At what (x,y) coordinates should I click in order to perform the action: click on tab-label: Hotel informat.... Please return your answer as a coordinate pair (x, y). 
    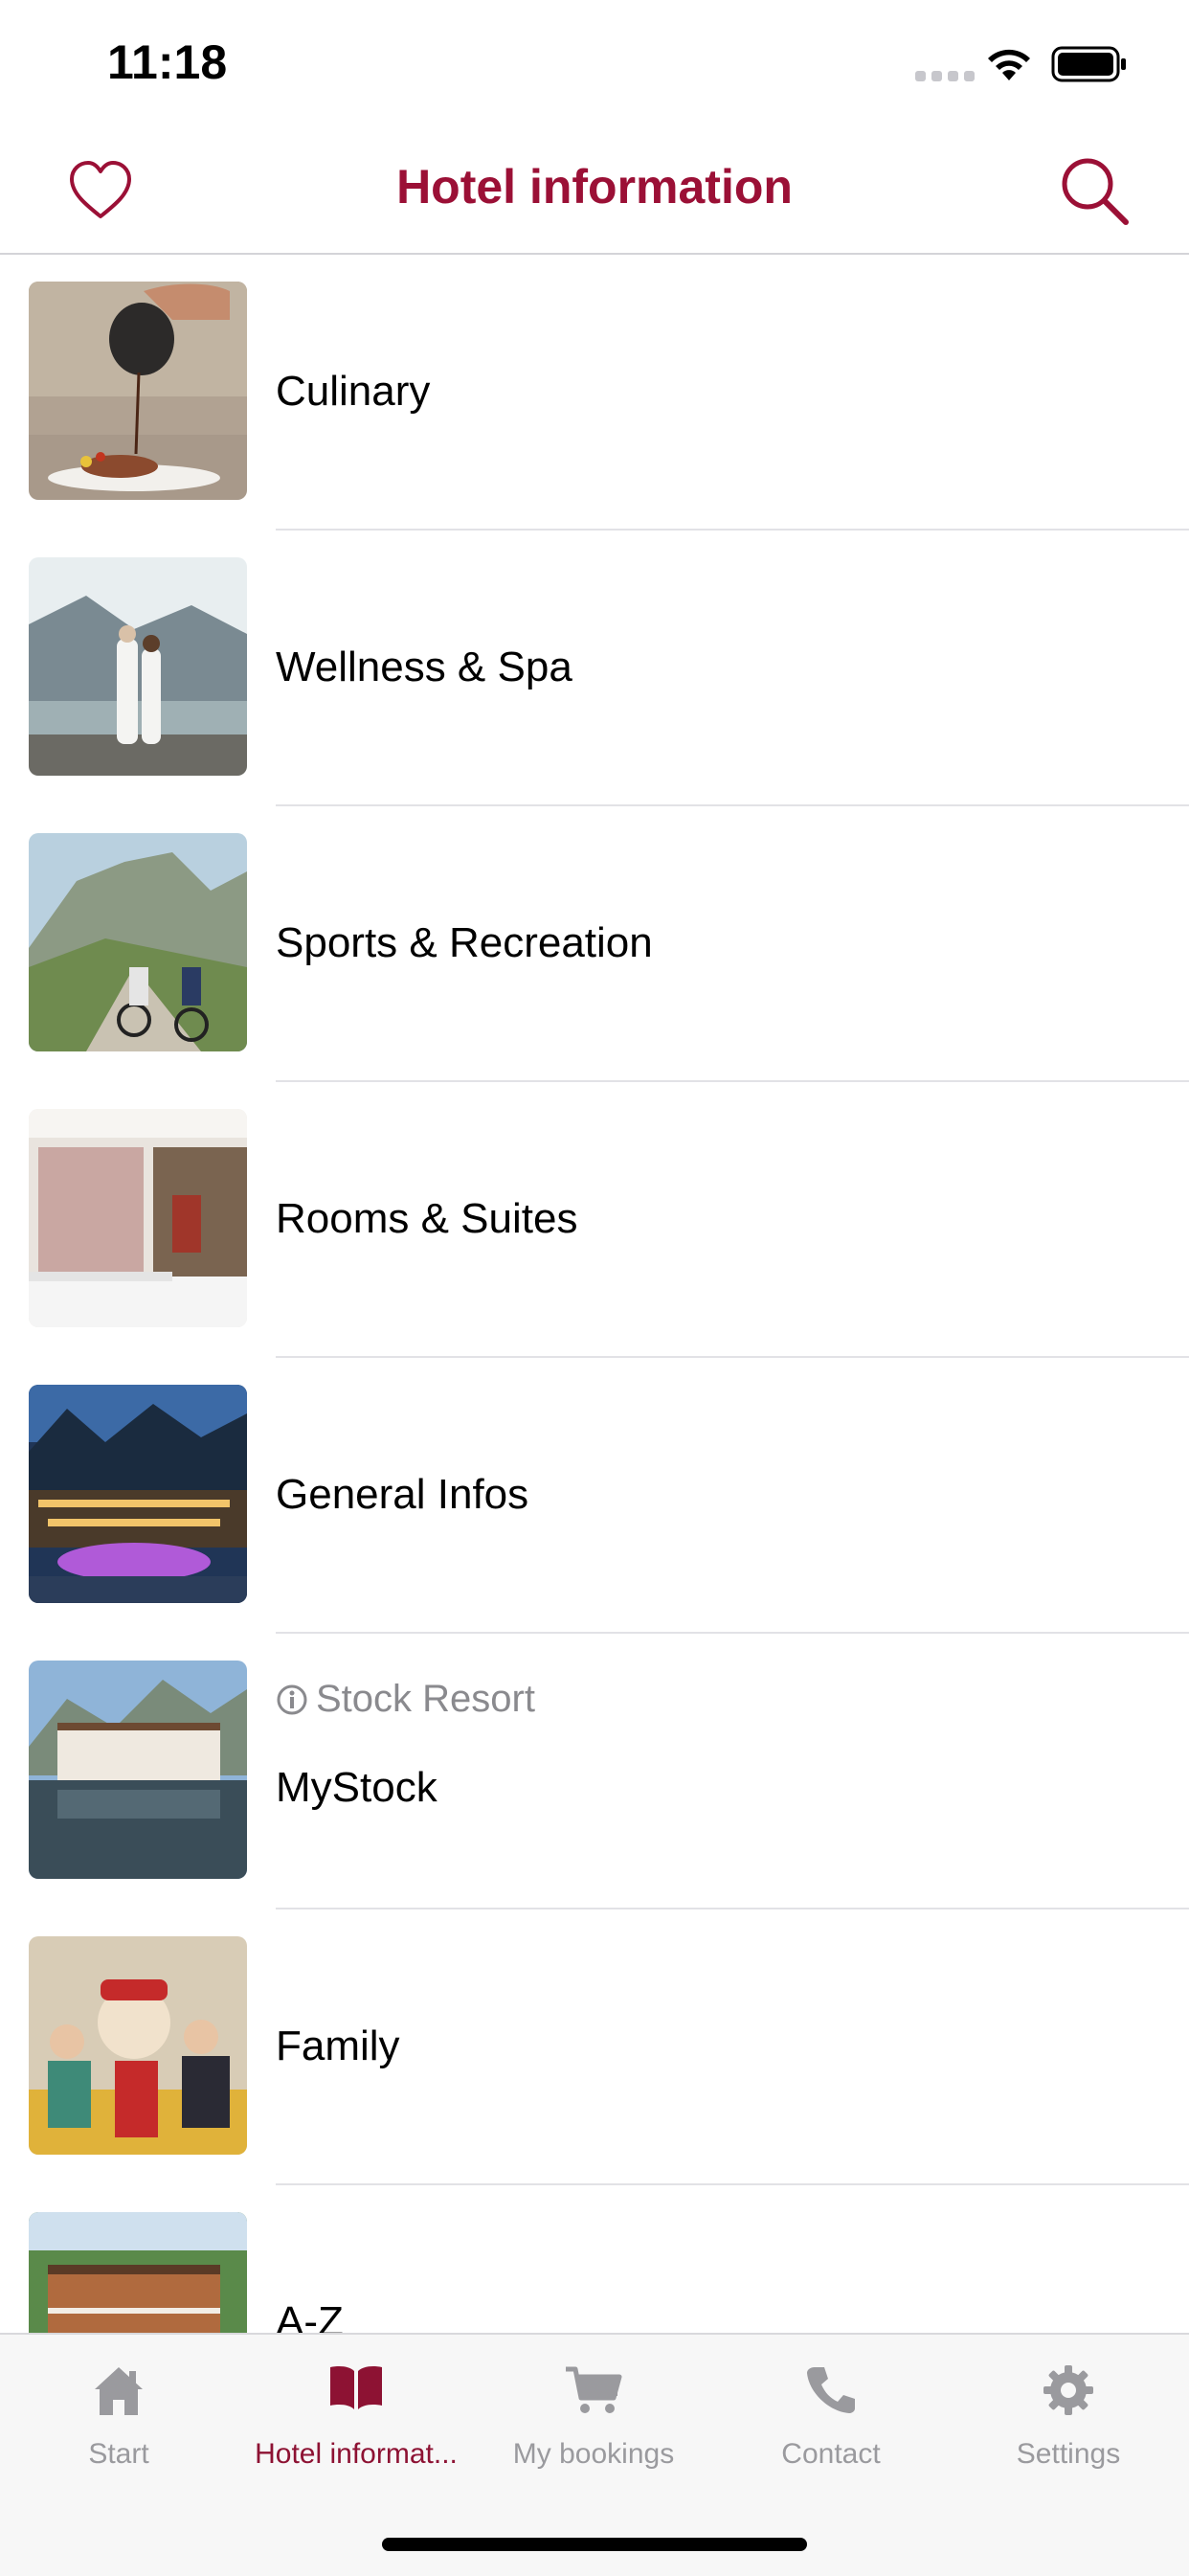
    Looking at the image, I should click on (356, 2454).